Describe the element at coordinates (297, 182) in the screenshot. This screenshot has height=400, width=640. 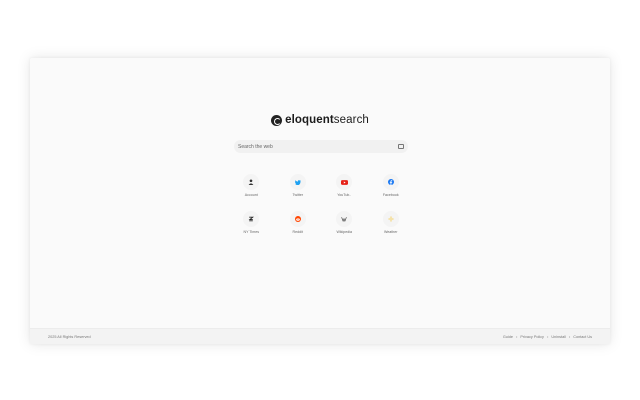
I see `twitter-icon` at that location.